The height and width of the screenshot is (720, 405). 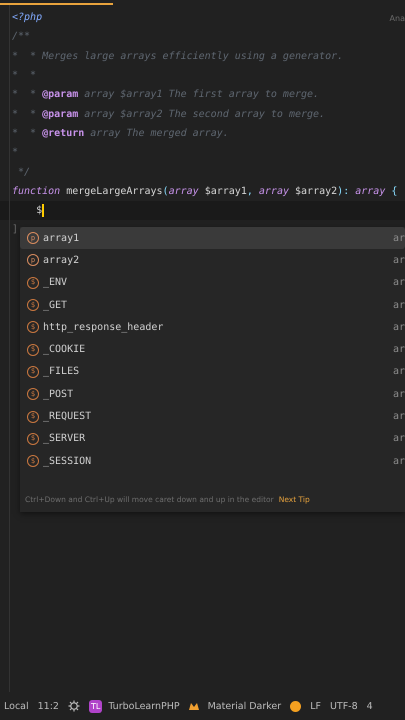 I want to click on code-line: */, so click(x=23, y=172).